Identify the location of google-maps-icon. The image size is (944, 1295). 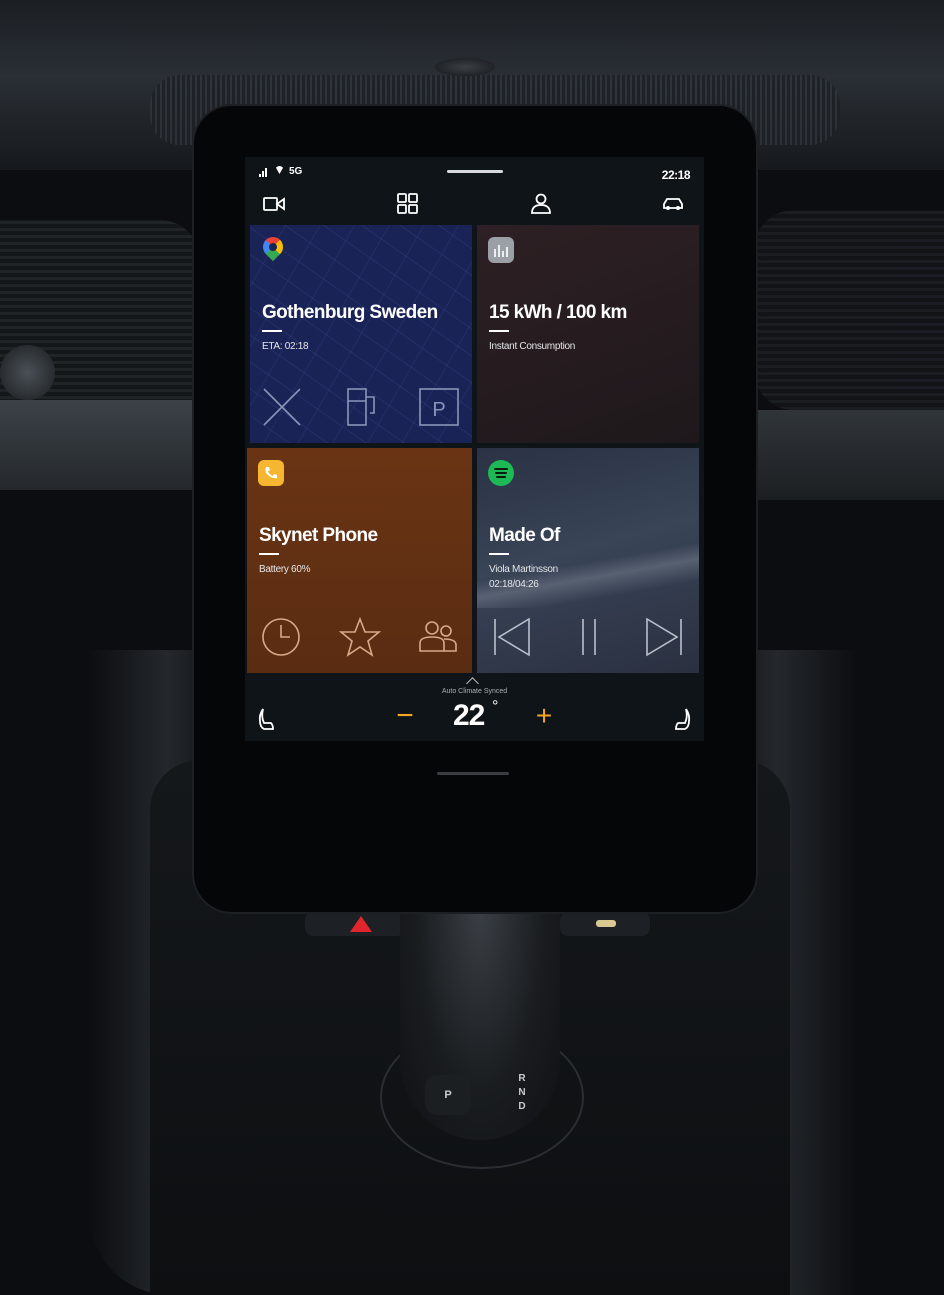
(273, 247).